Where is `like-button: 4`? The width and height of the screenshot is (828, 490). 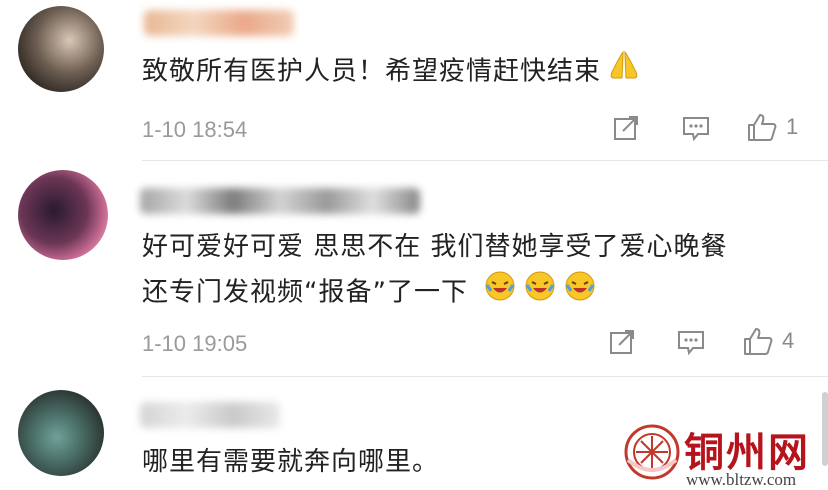 like-button: 4 is located at coordinates (768, 341).